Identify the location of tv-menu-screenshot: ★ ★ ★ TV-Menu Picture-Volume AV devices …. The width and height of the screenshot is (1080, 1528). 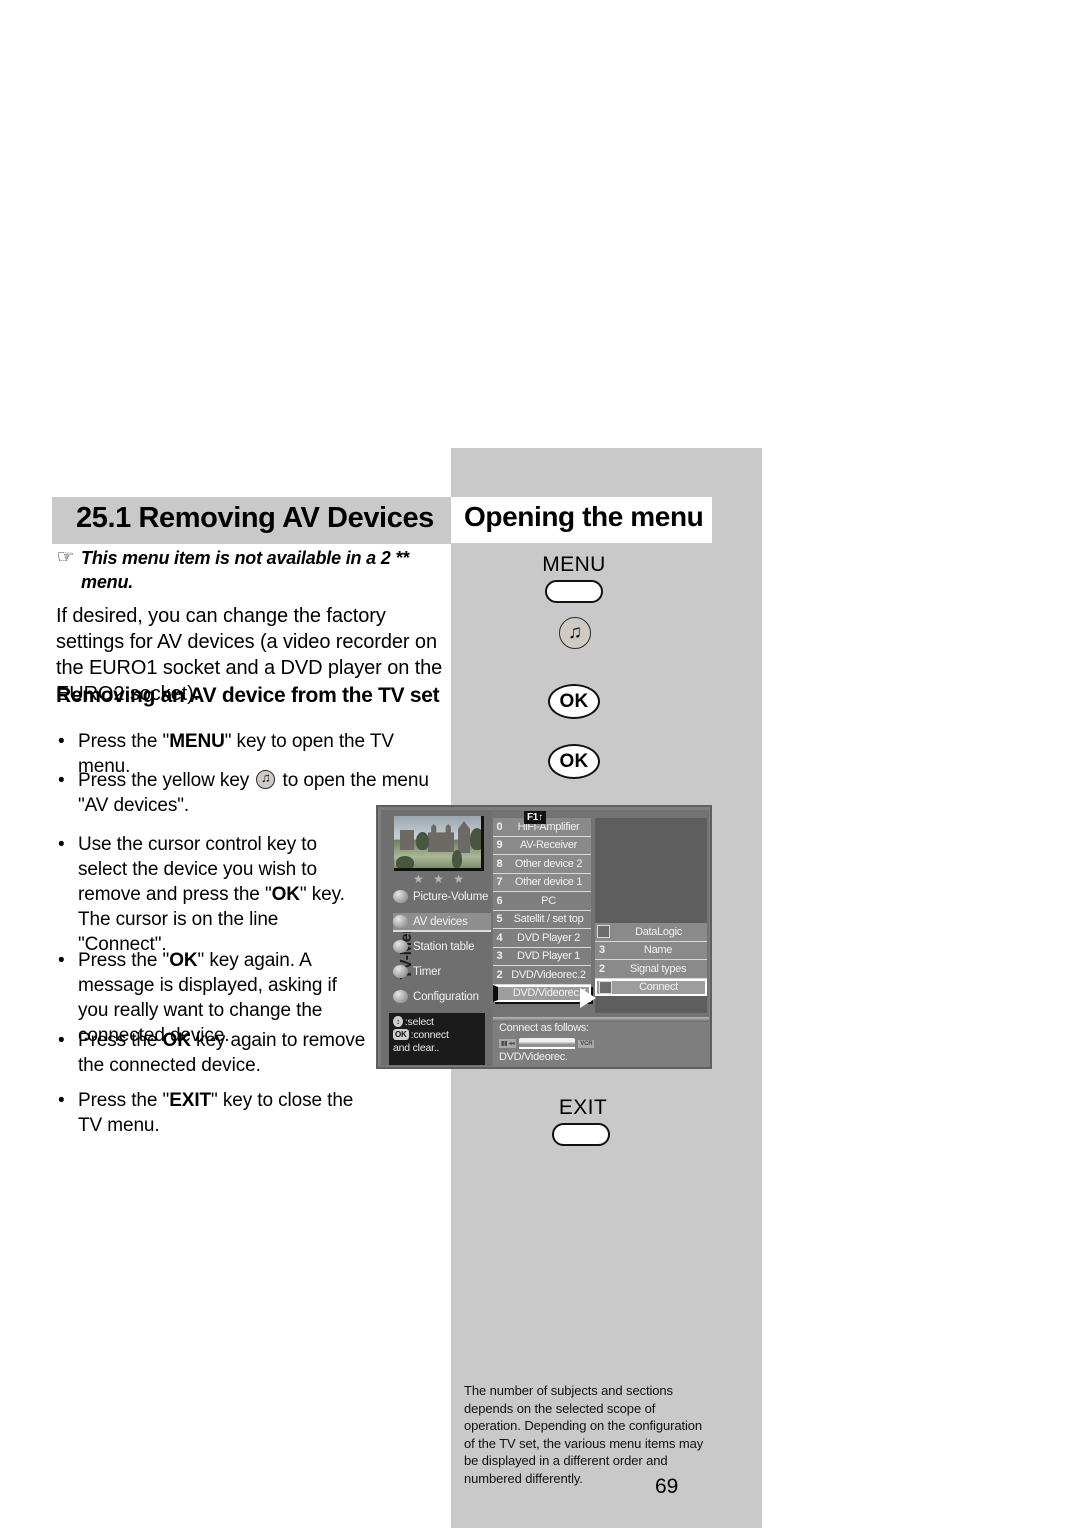
(544, 937).